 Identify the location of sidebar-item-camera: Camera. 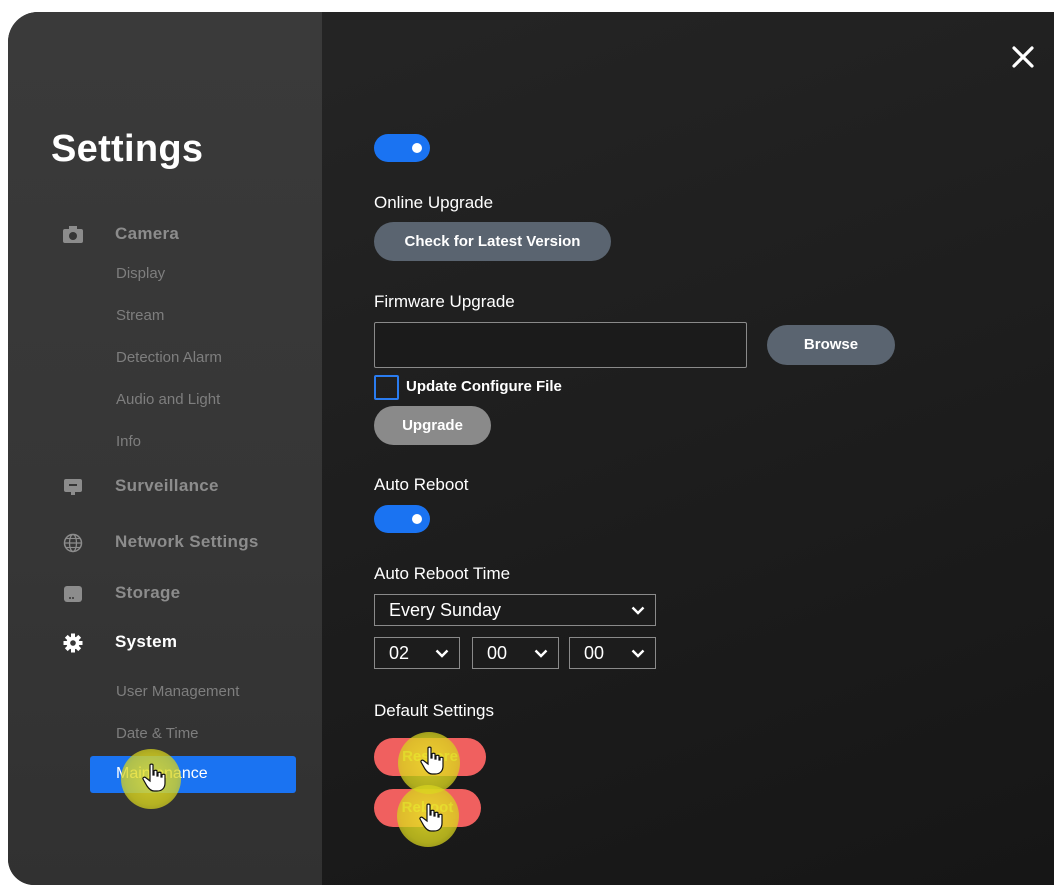
(165, 235).